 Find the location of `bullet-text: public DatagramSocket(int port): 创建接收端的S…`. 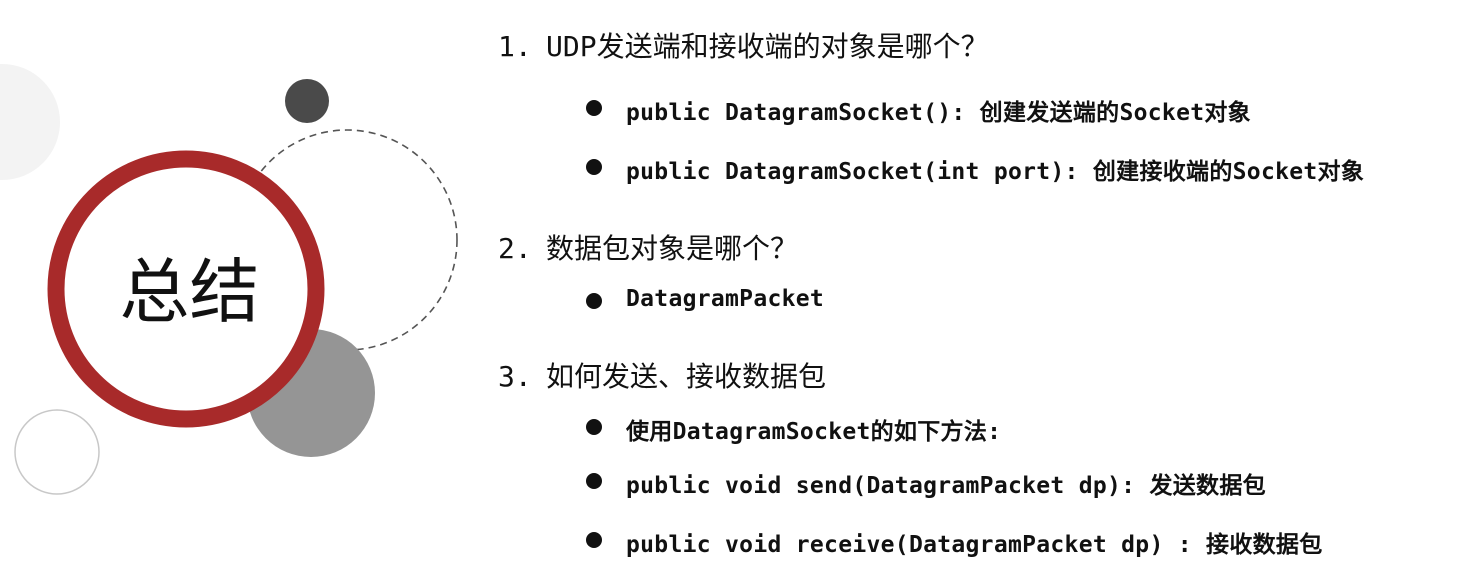

bullet-text: public DatagramSocket(int port): 创建接收端的S… is located at coordinates (995, 172).